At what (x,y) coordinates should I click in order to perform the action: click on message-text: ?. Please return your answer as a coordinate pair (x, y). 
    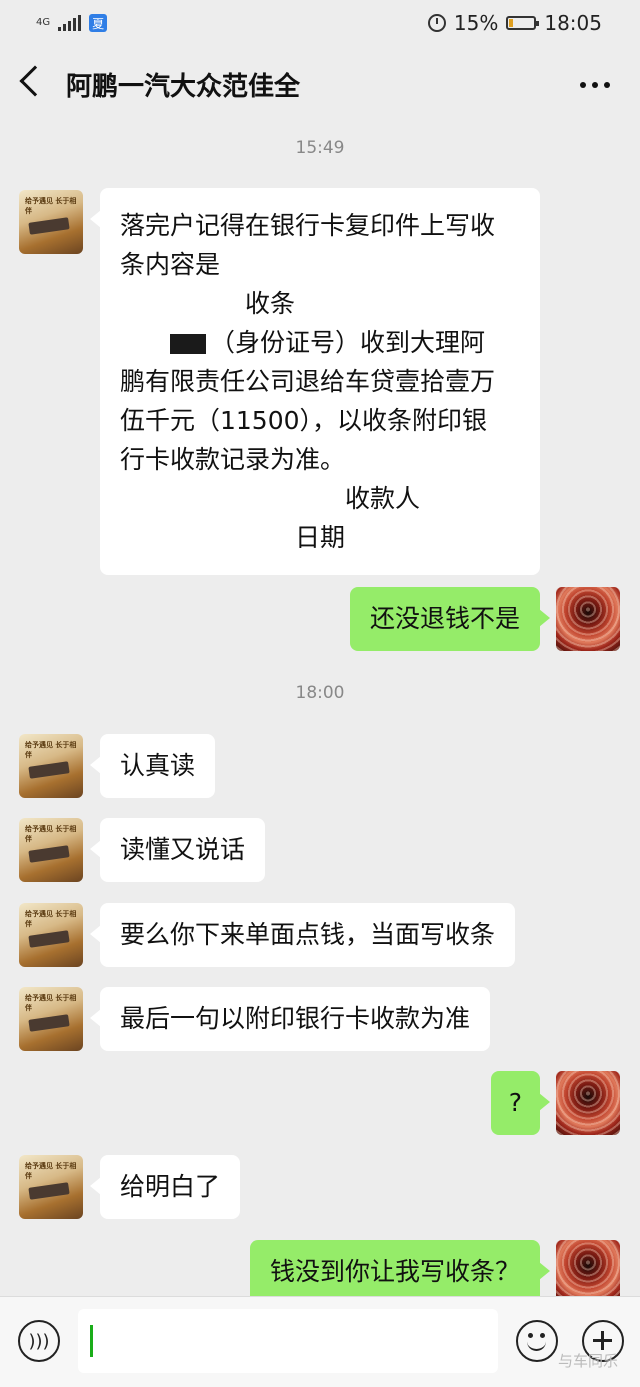
    Looking at the image, I should click on (515, 1102).